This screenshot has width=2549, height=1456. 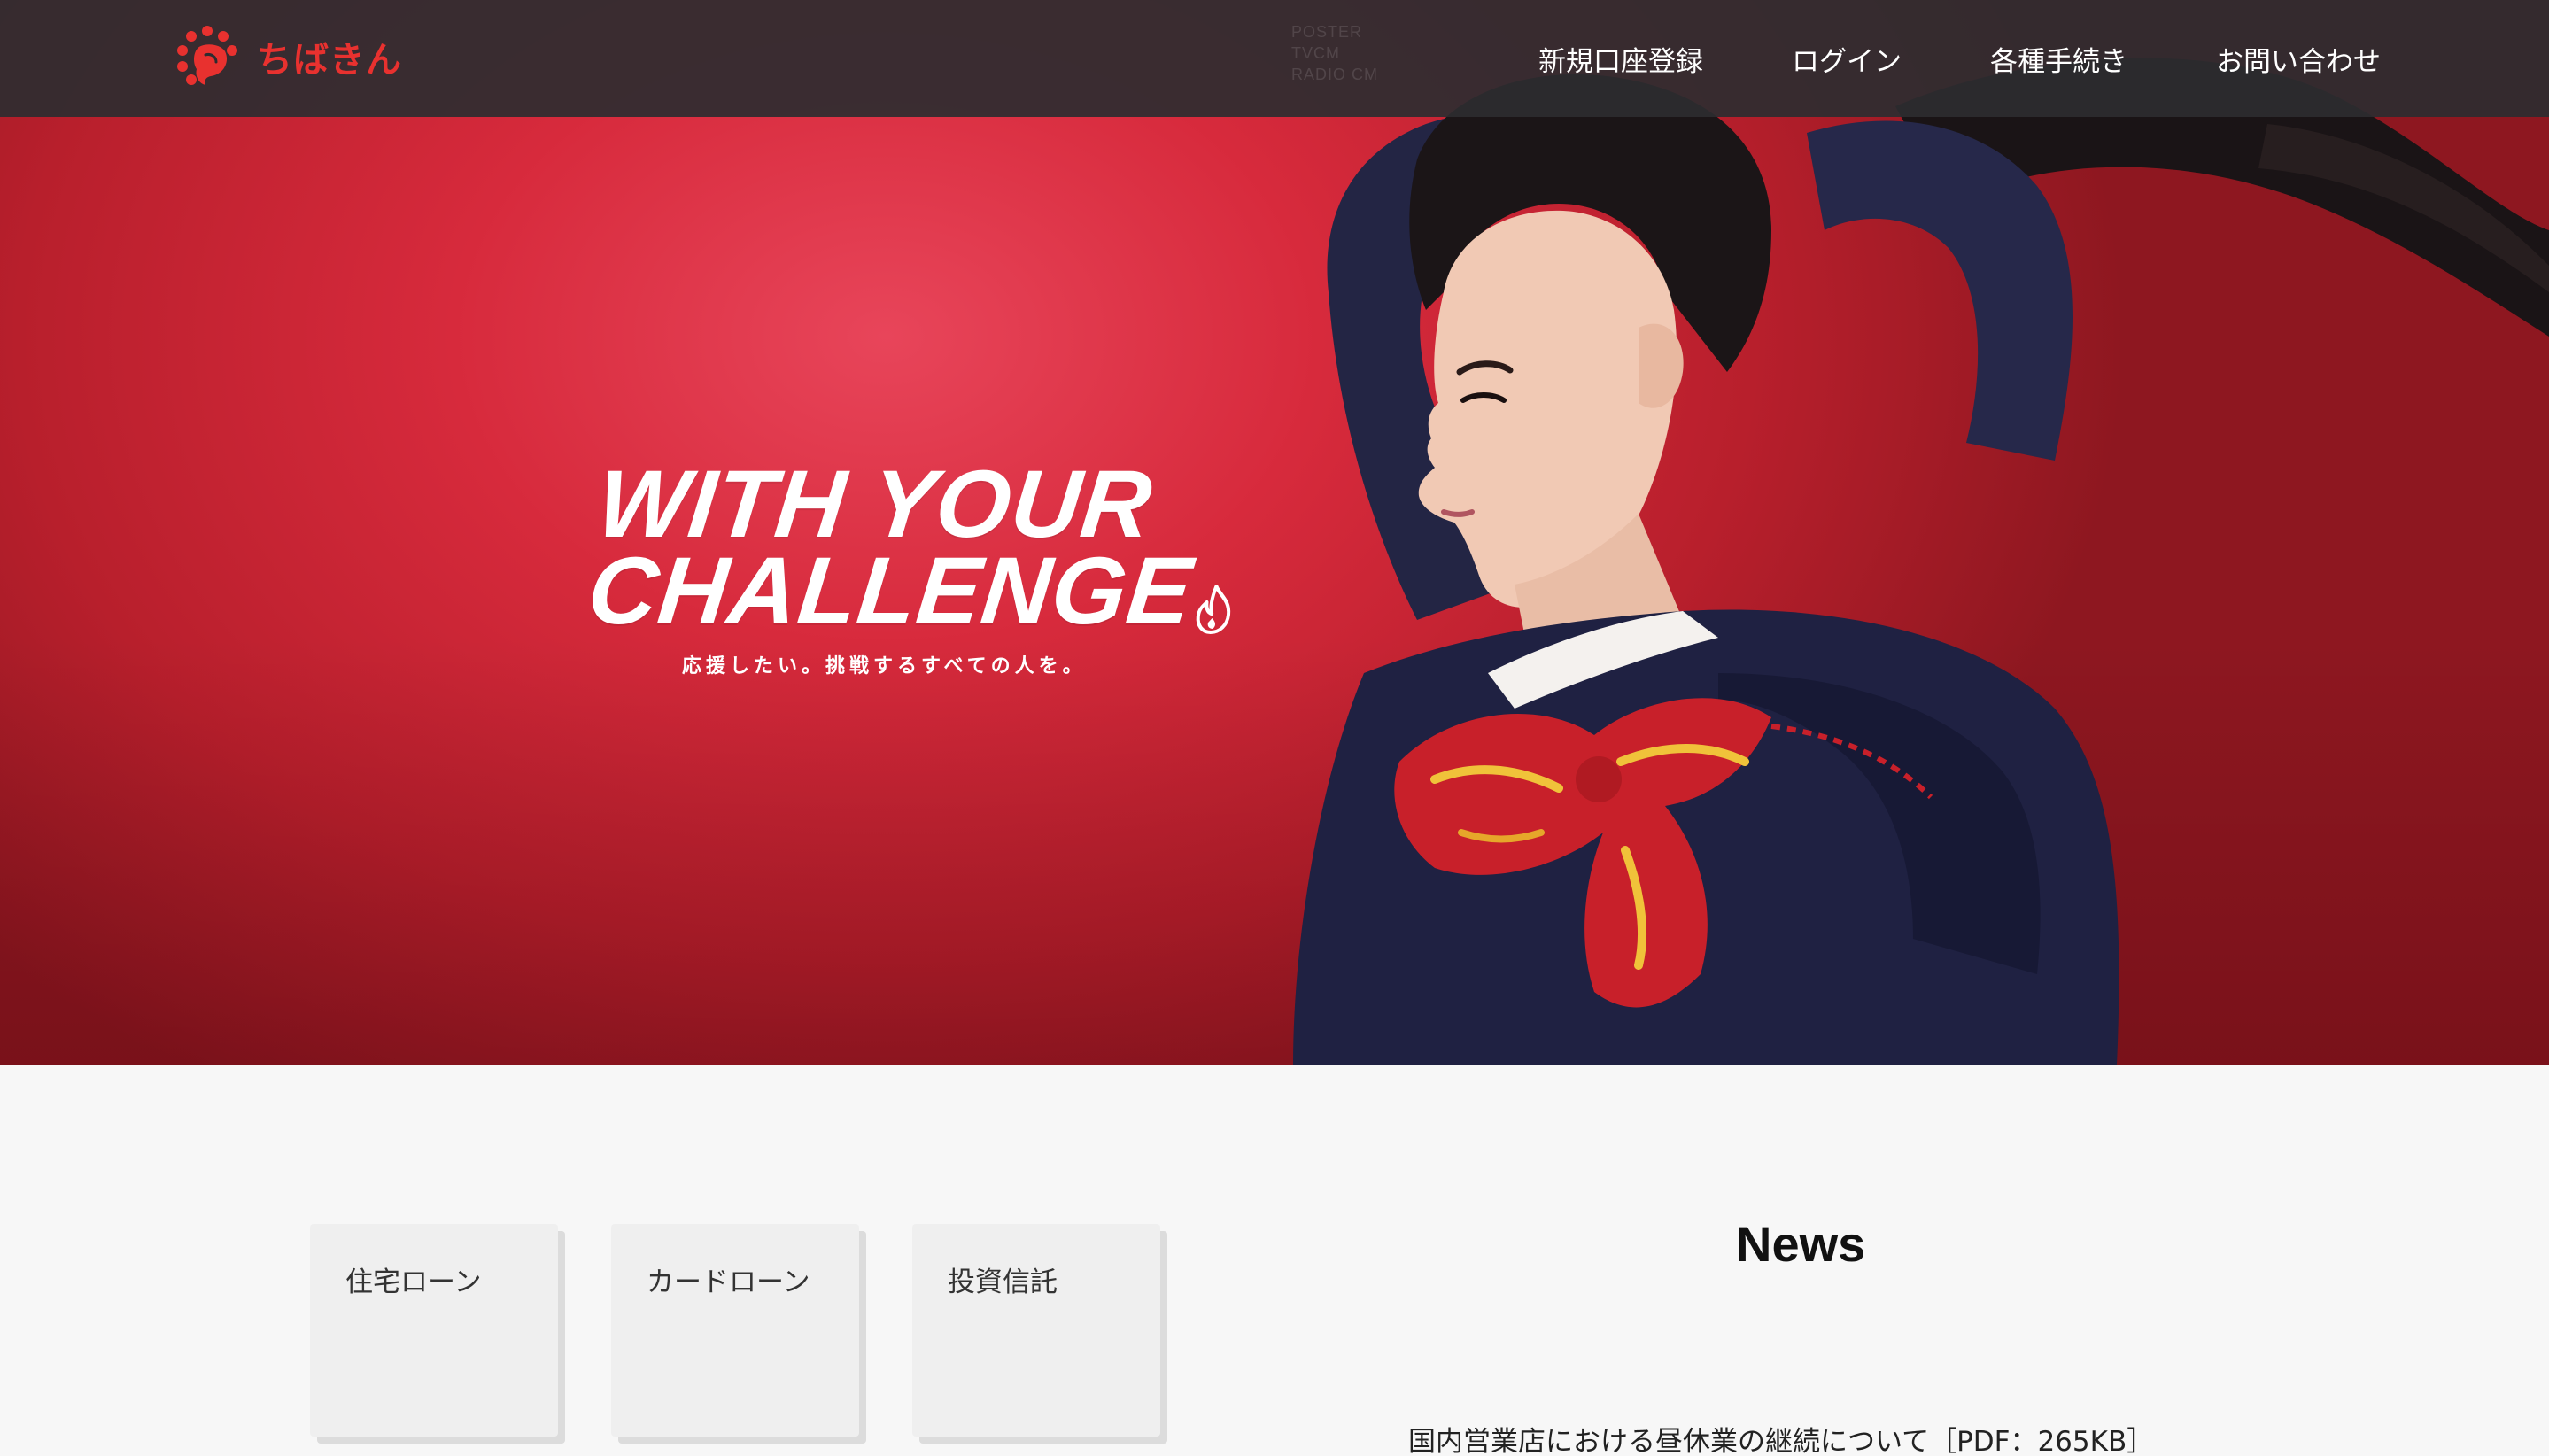 I want to click on main-nav: 新規口座登録 ログイン 各種手続き お問い合わせ, so click(x=1915, y=59).